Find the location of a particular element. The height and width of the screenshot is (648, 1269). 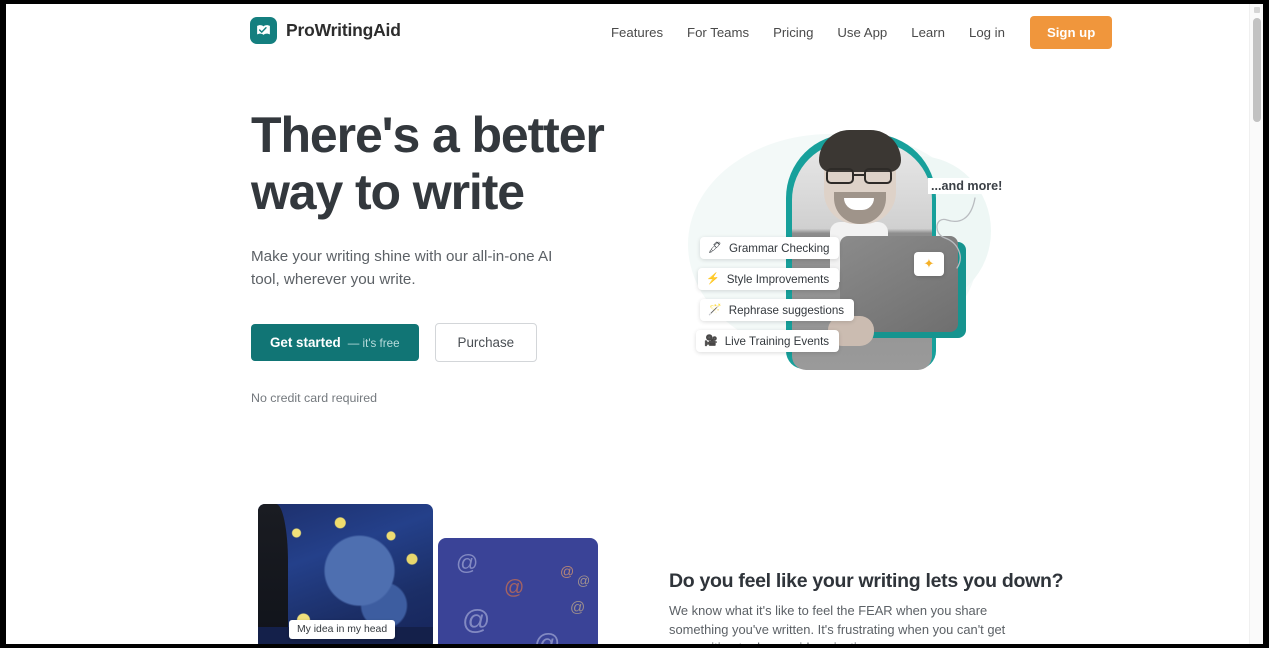

feather-pen-icon: 🖋 is located at coordinates (715, 247).